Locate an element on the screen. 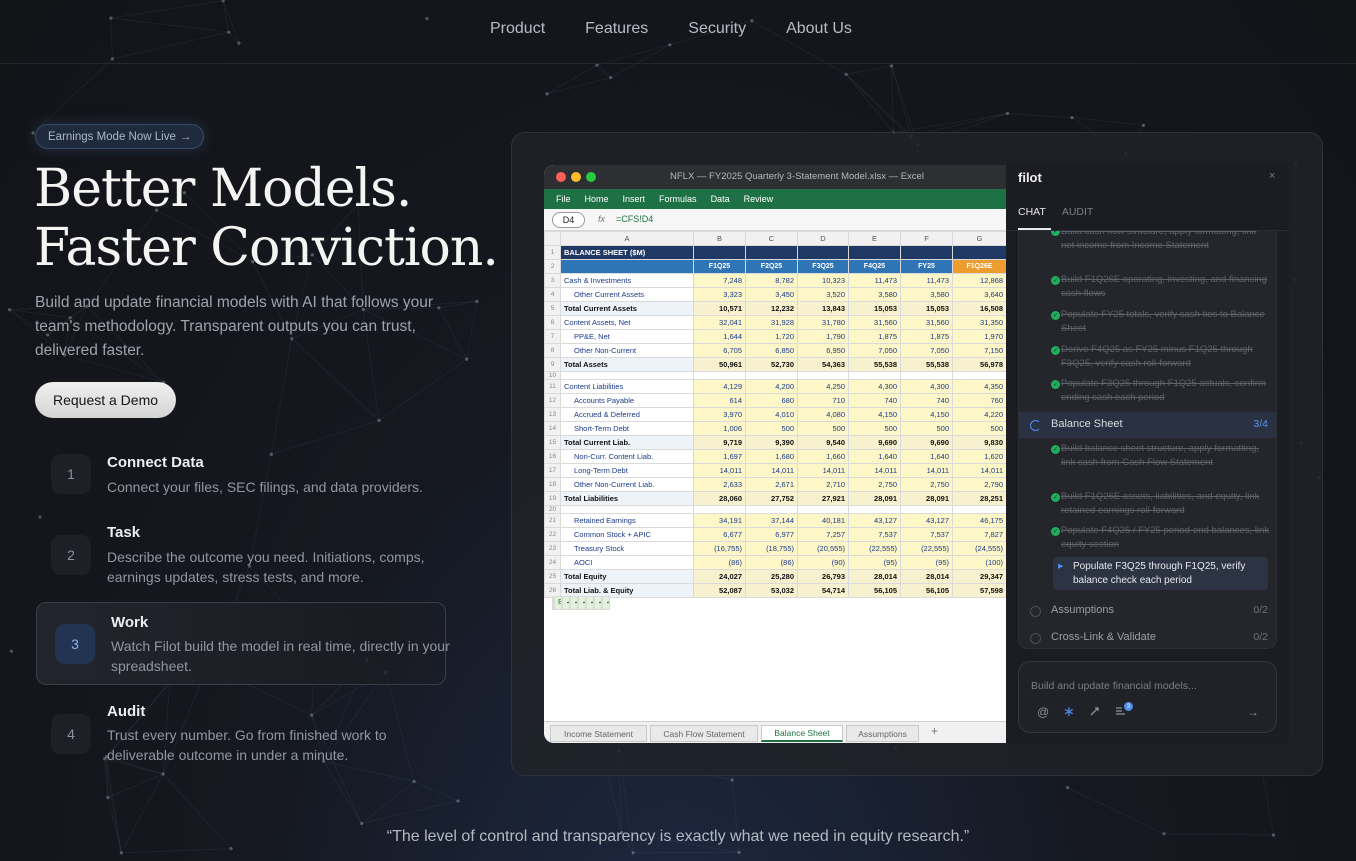  column-letter: F is located at coordinates (926, 238).